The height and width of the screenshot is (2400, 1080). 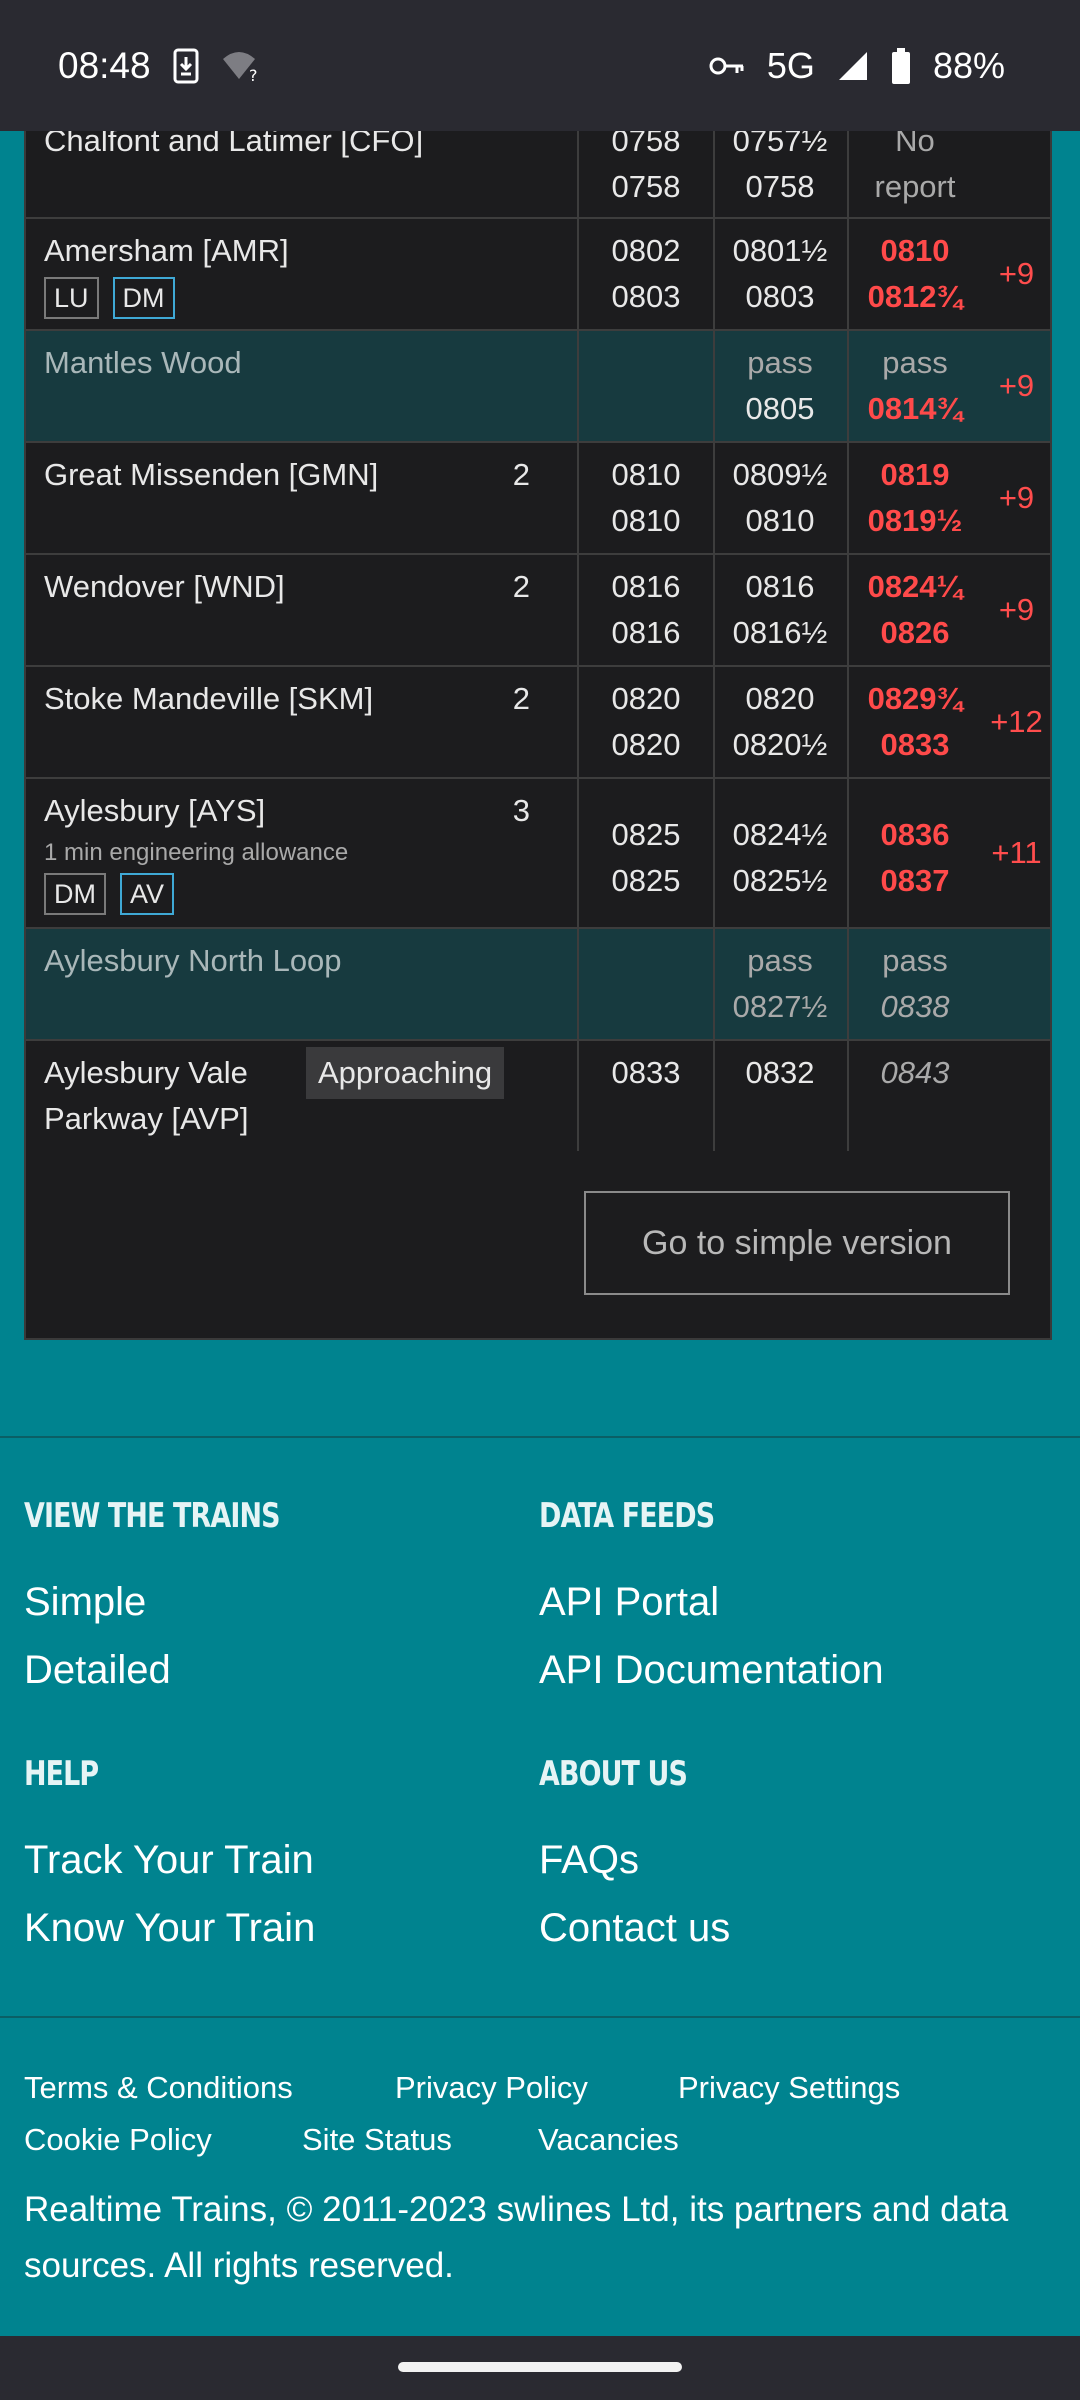 What do you see at coordinates (780, 1006) in the screenshot?
I see `wtt-departure: 0827½` at bounding box center [780, 1006].